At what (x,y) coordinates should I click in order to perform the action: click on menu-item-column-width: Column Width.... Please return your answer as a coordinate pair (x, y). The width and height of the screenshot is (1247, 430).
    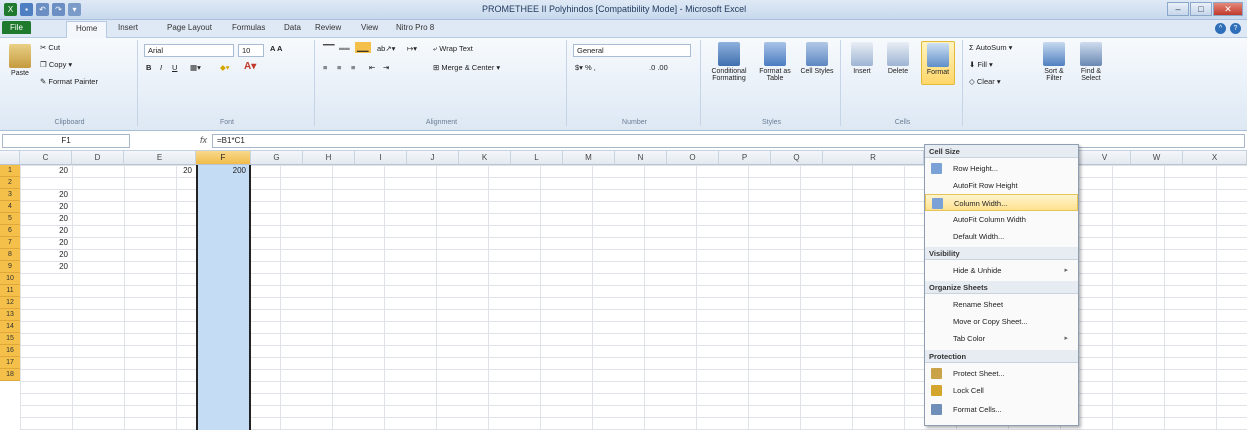
    Looking at the image, I should click on (1001, 202).